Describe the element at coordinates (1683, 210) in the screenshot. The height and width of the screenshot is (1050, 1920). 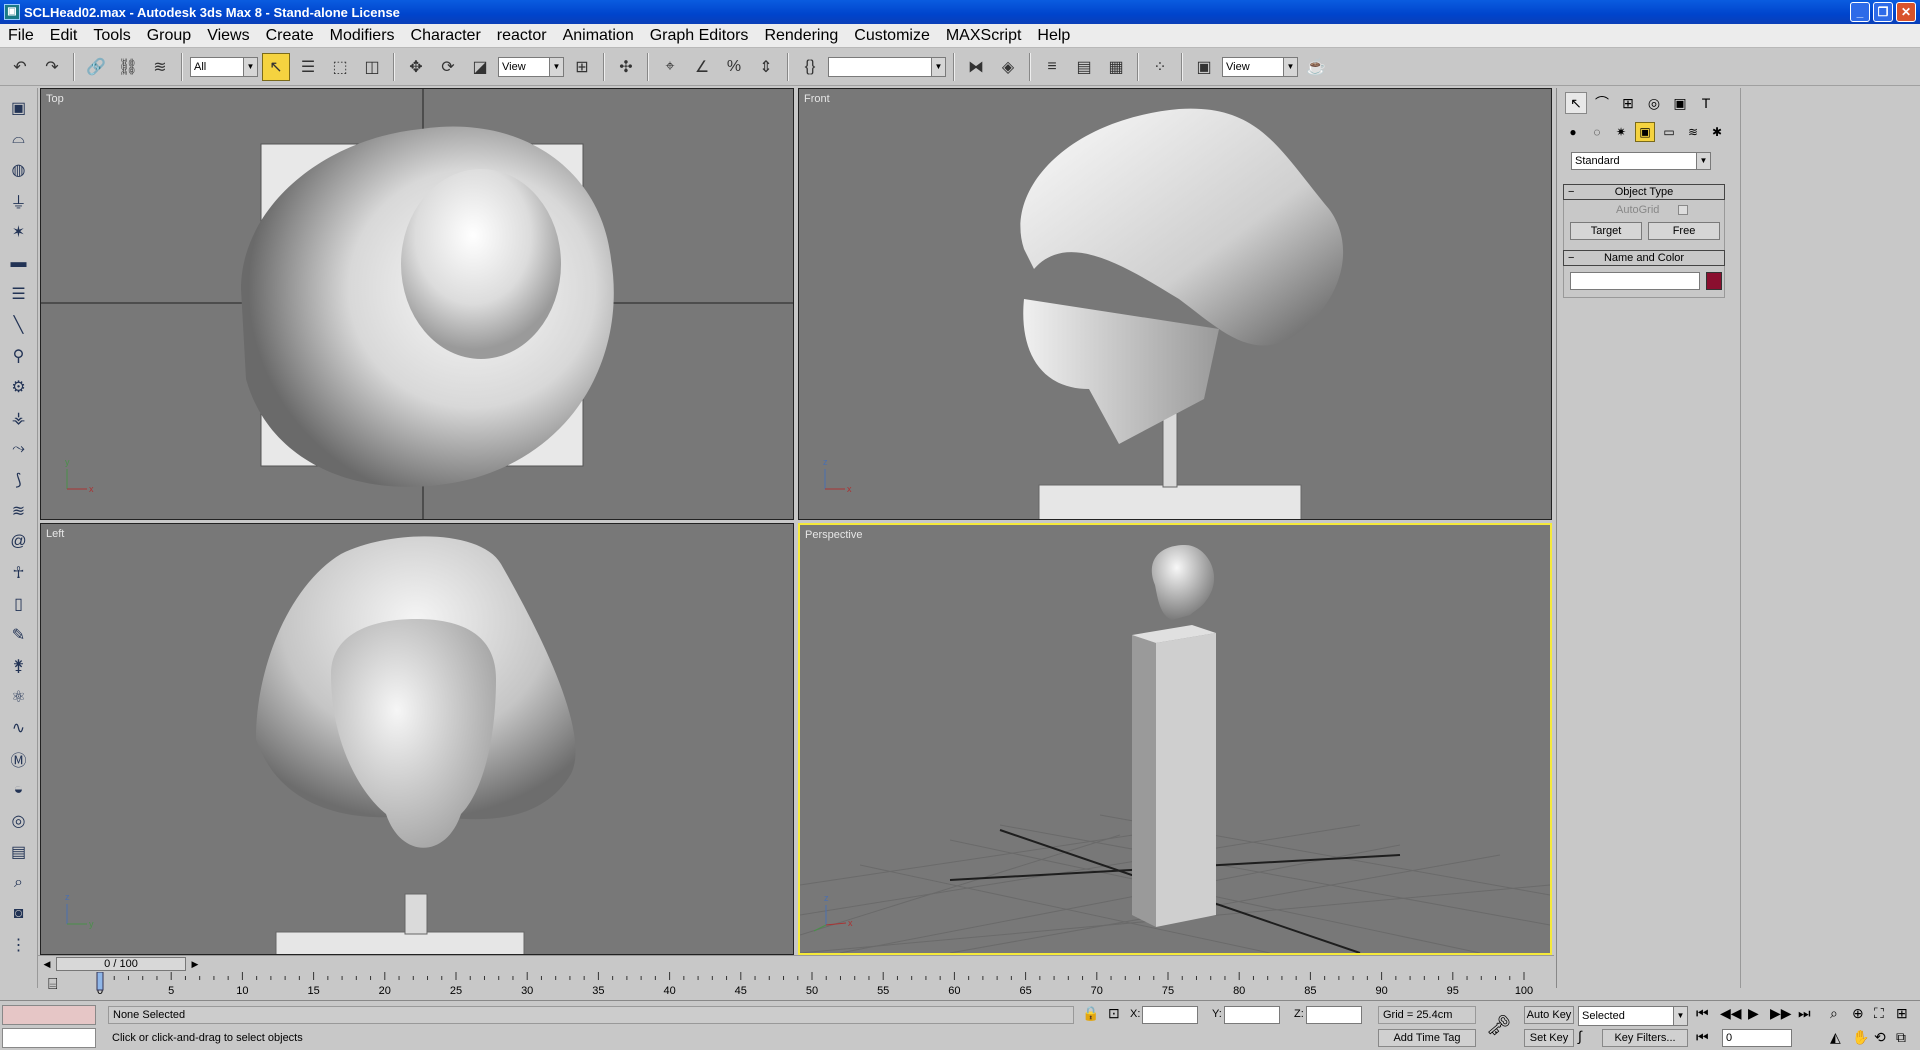
I see `autogrid-checkbox` at that location.